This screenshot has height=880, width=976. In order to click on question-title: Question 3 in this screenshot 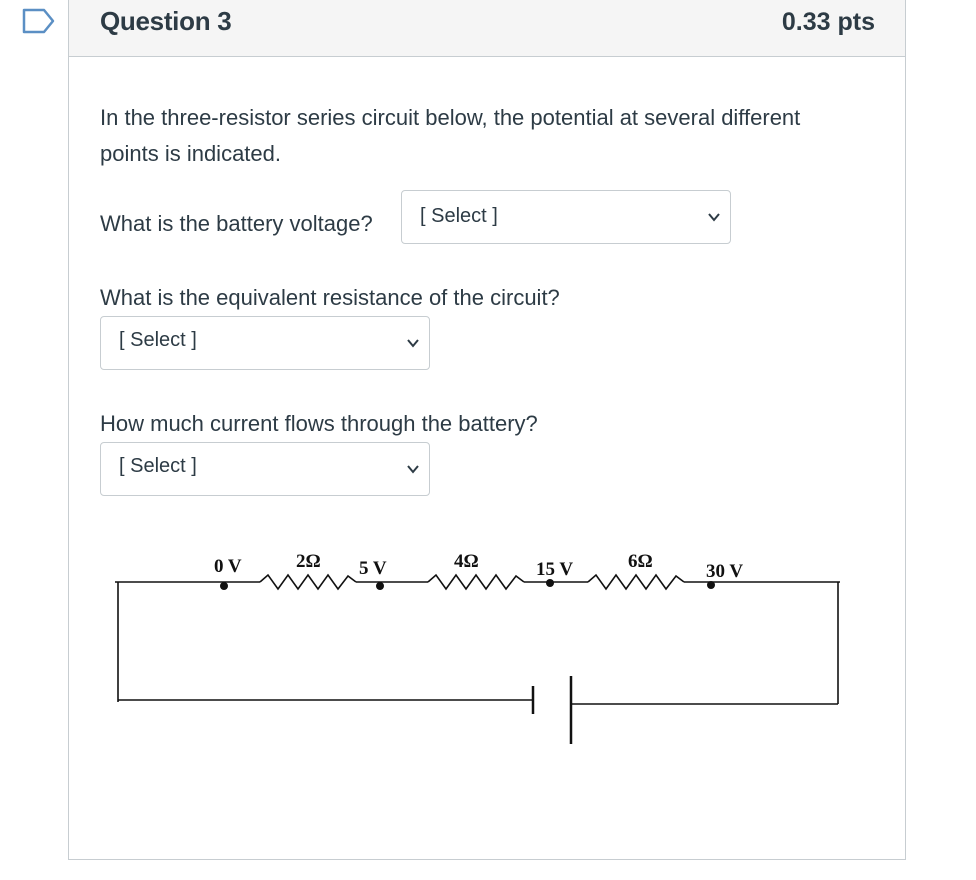, I will do `click(166, 21)`.